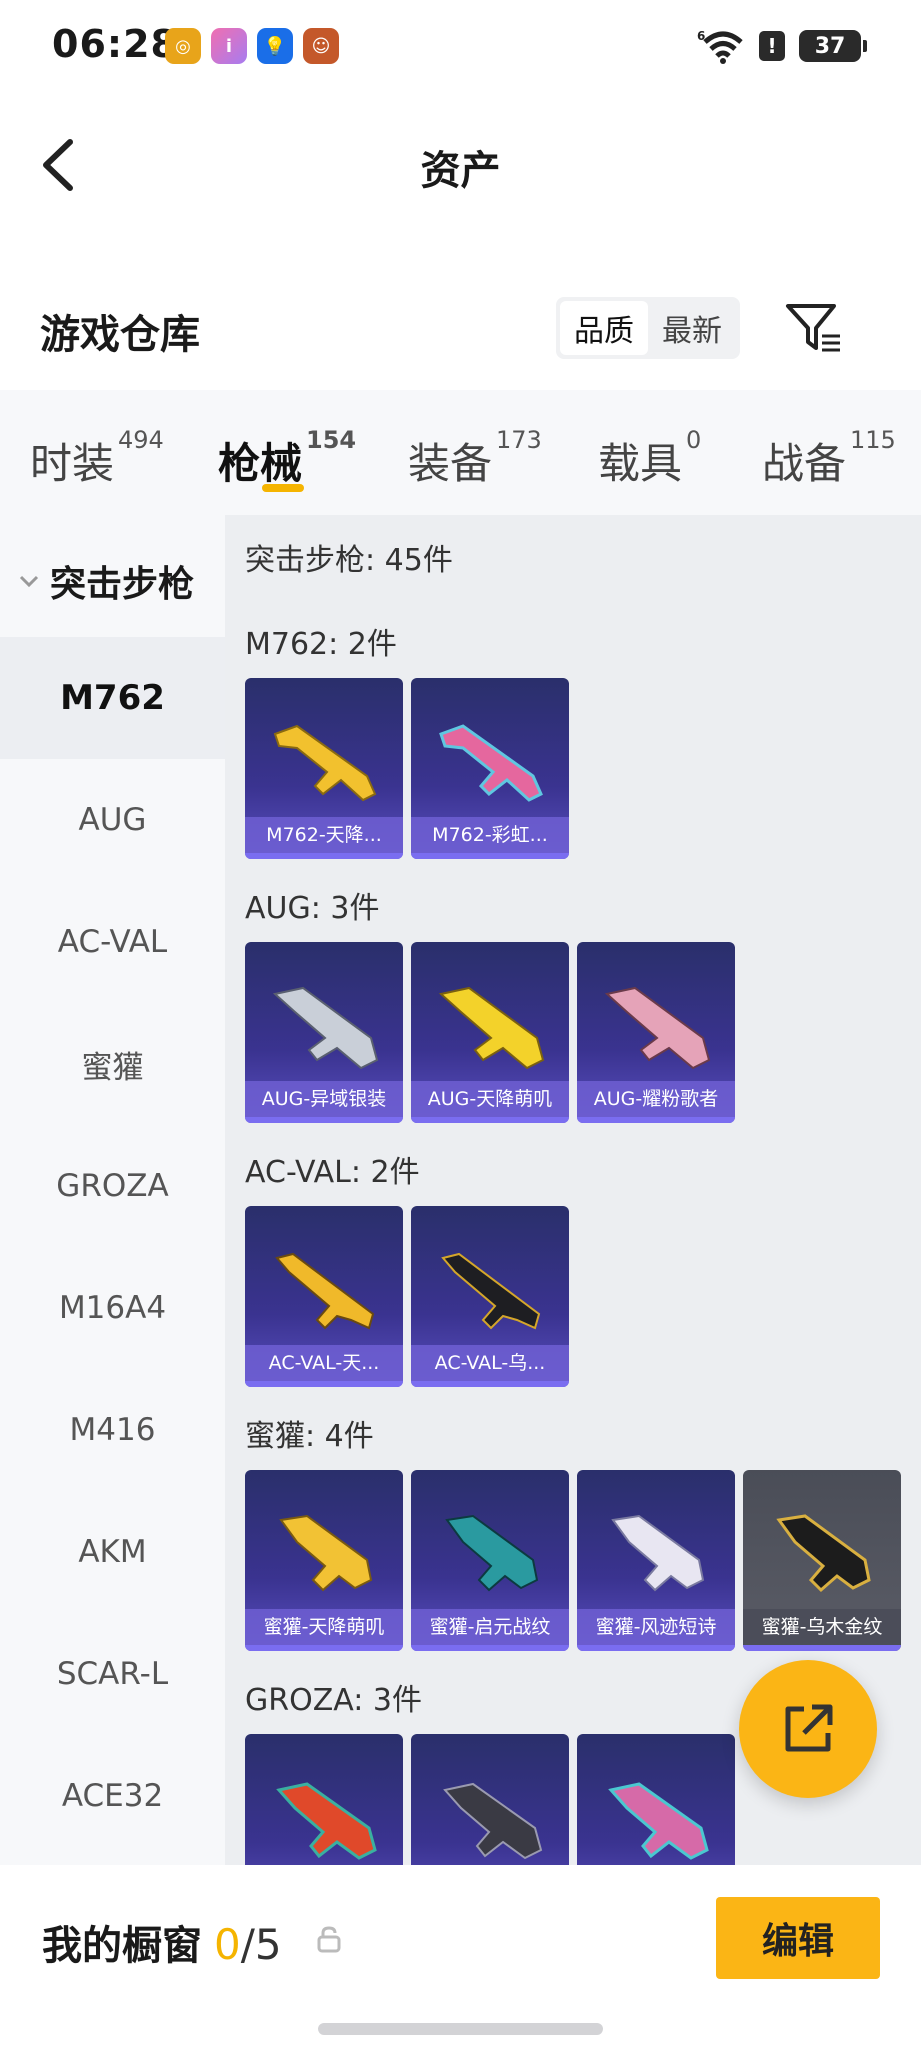 The height and width of the screenshot is (2050, 921). Describe the element at coordinates (656, 1099) in the screenshot. I see `skin-name: AUG-耀粉歌者` at that location.